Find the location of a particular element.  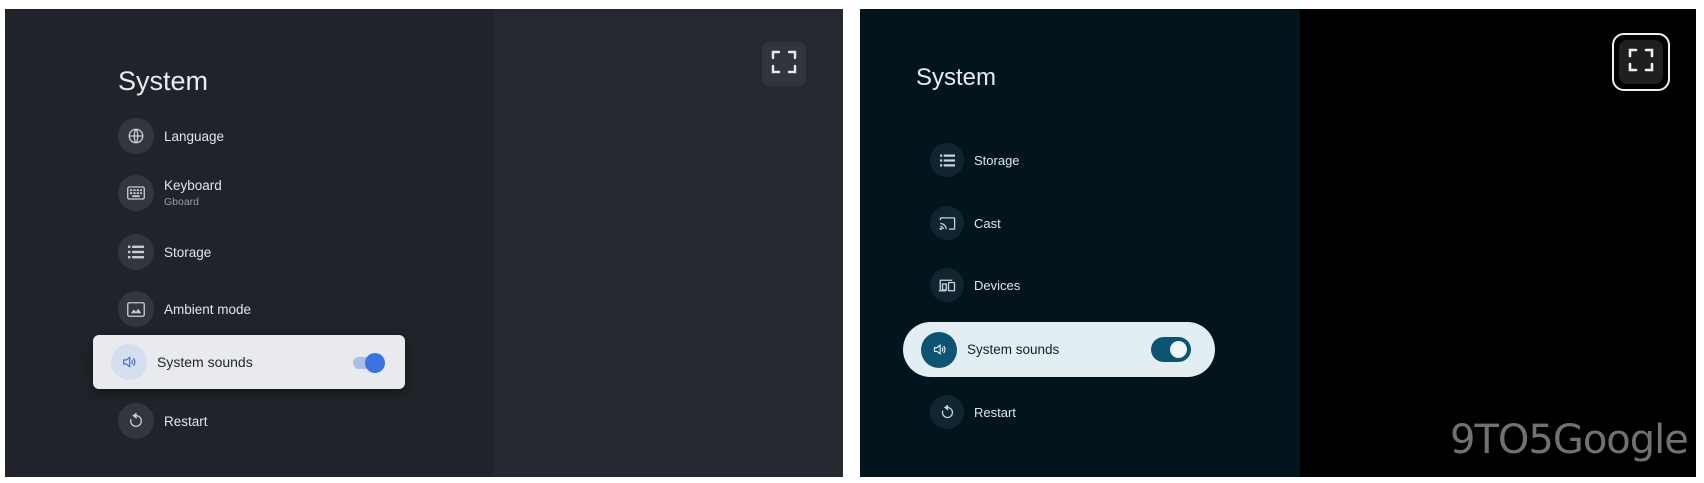

fullscreen-button-inner is located at coordinates (1641, 62).